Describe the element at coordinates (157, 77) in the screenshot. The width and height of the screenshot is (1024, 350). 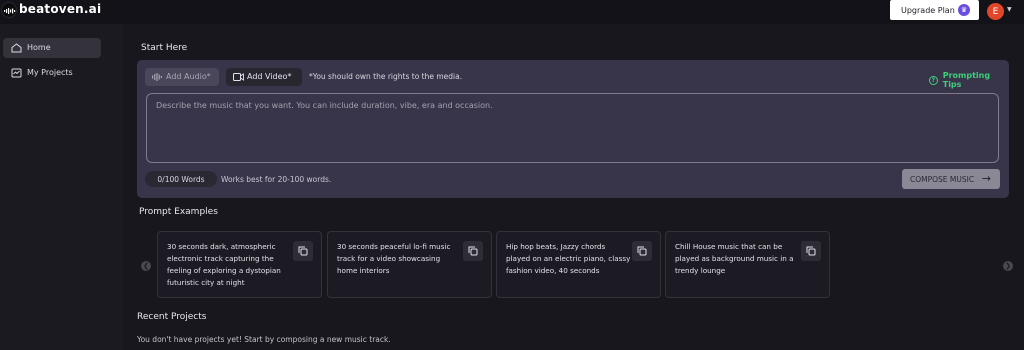
I see `audio-wave-icon` at that location.